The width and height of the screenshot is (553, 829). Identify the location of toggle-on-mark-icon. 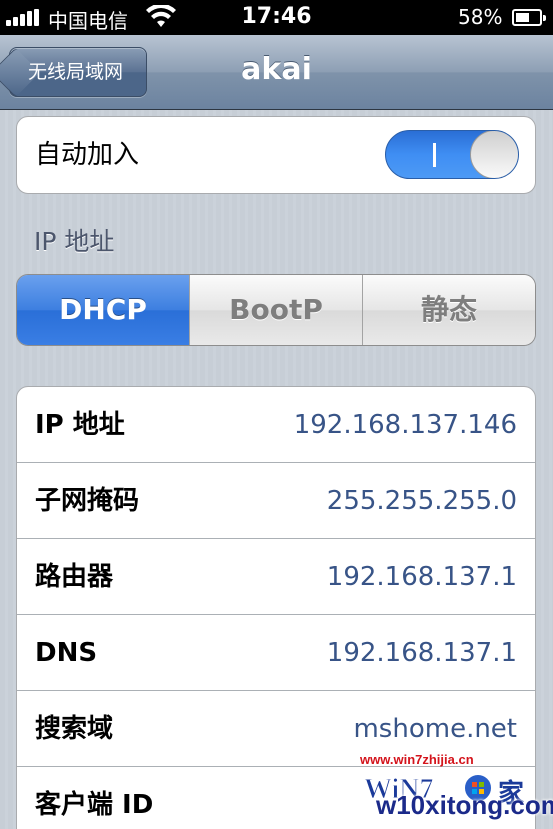
(434, 155).